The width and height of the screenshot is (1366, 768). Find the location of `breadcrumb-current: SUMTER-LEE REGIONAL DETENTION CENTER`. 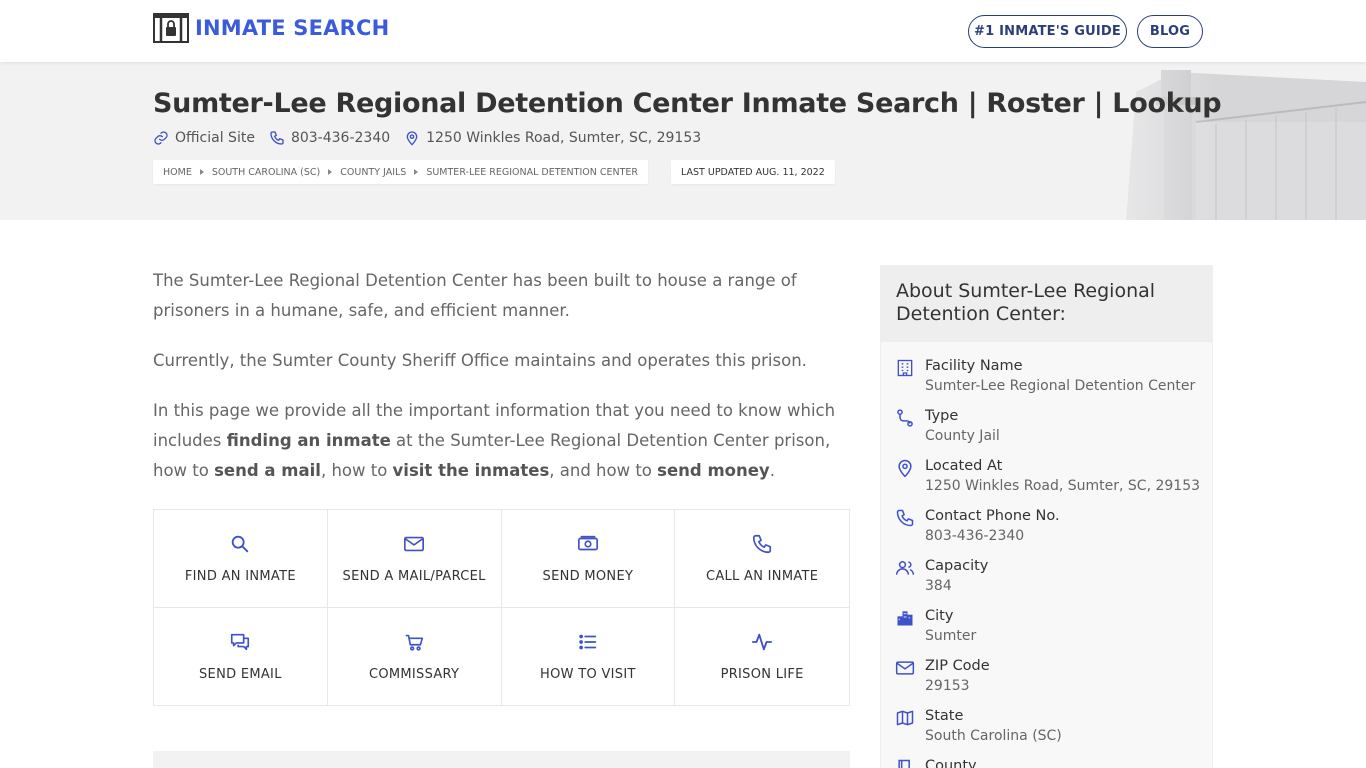

breadcrumb-current: SUMTER-LEE REGIONAL DETENTION CENTER is located at coordinates (532, 172).